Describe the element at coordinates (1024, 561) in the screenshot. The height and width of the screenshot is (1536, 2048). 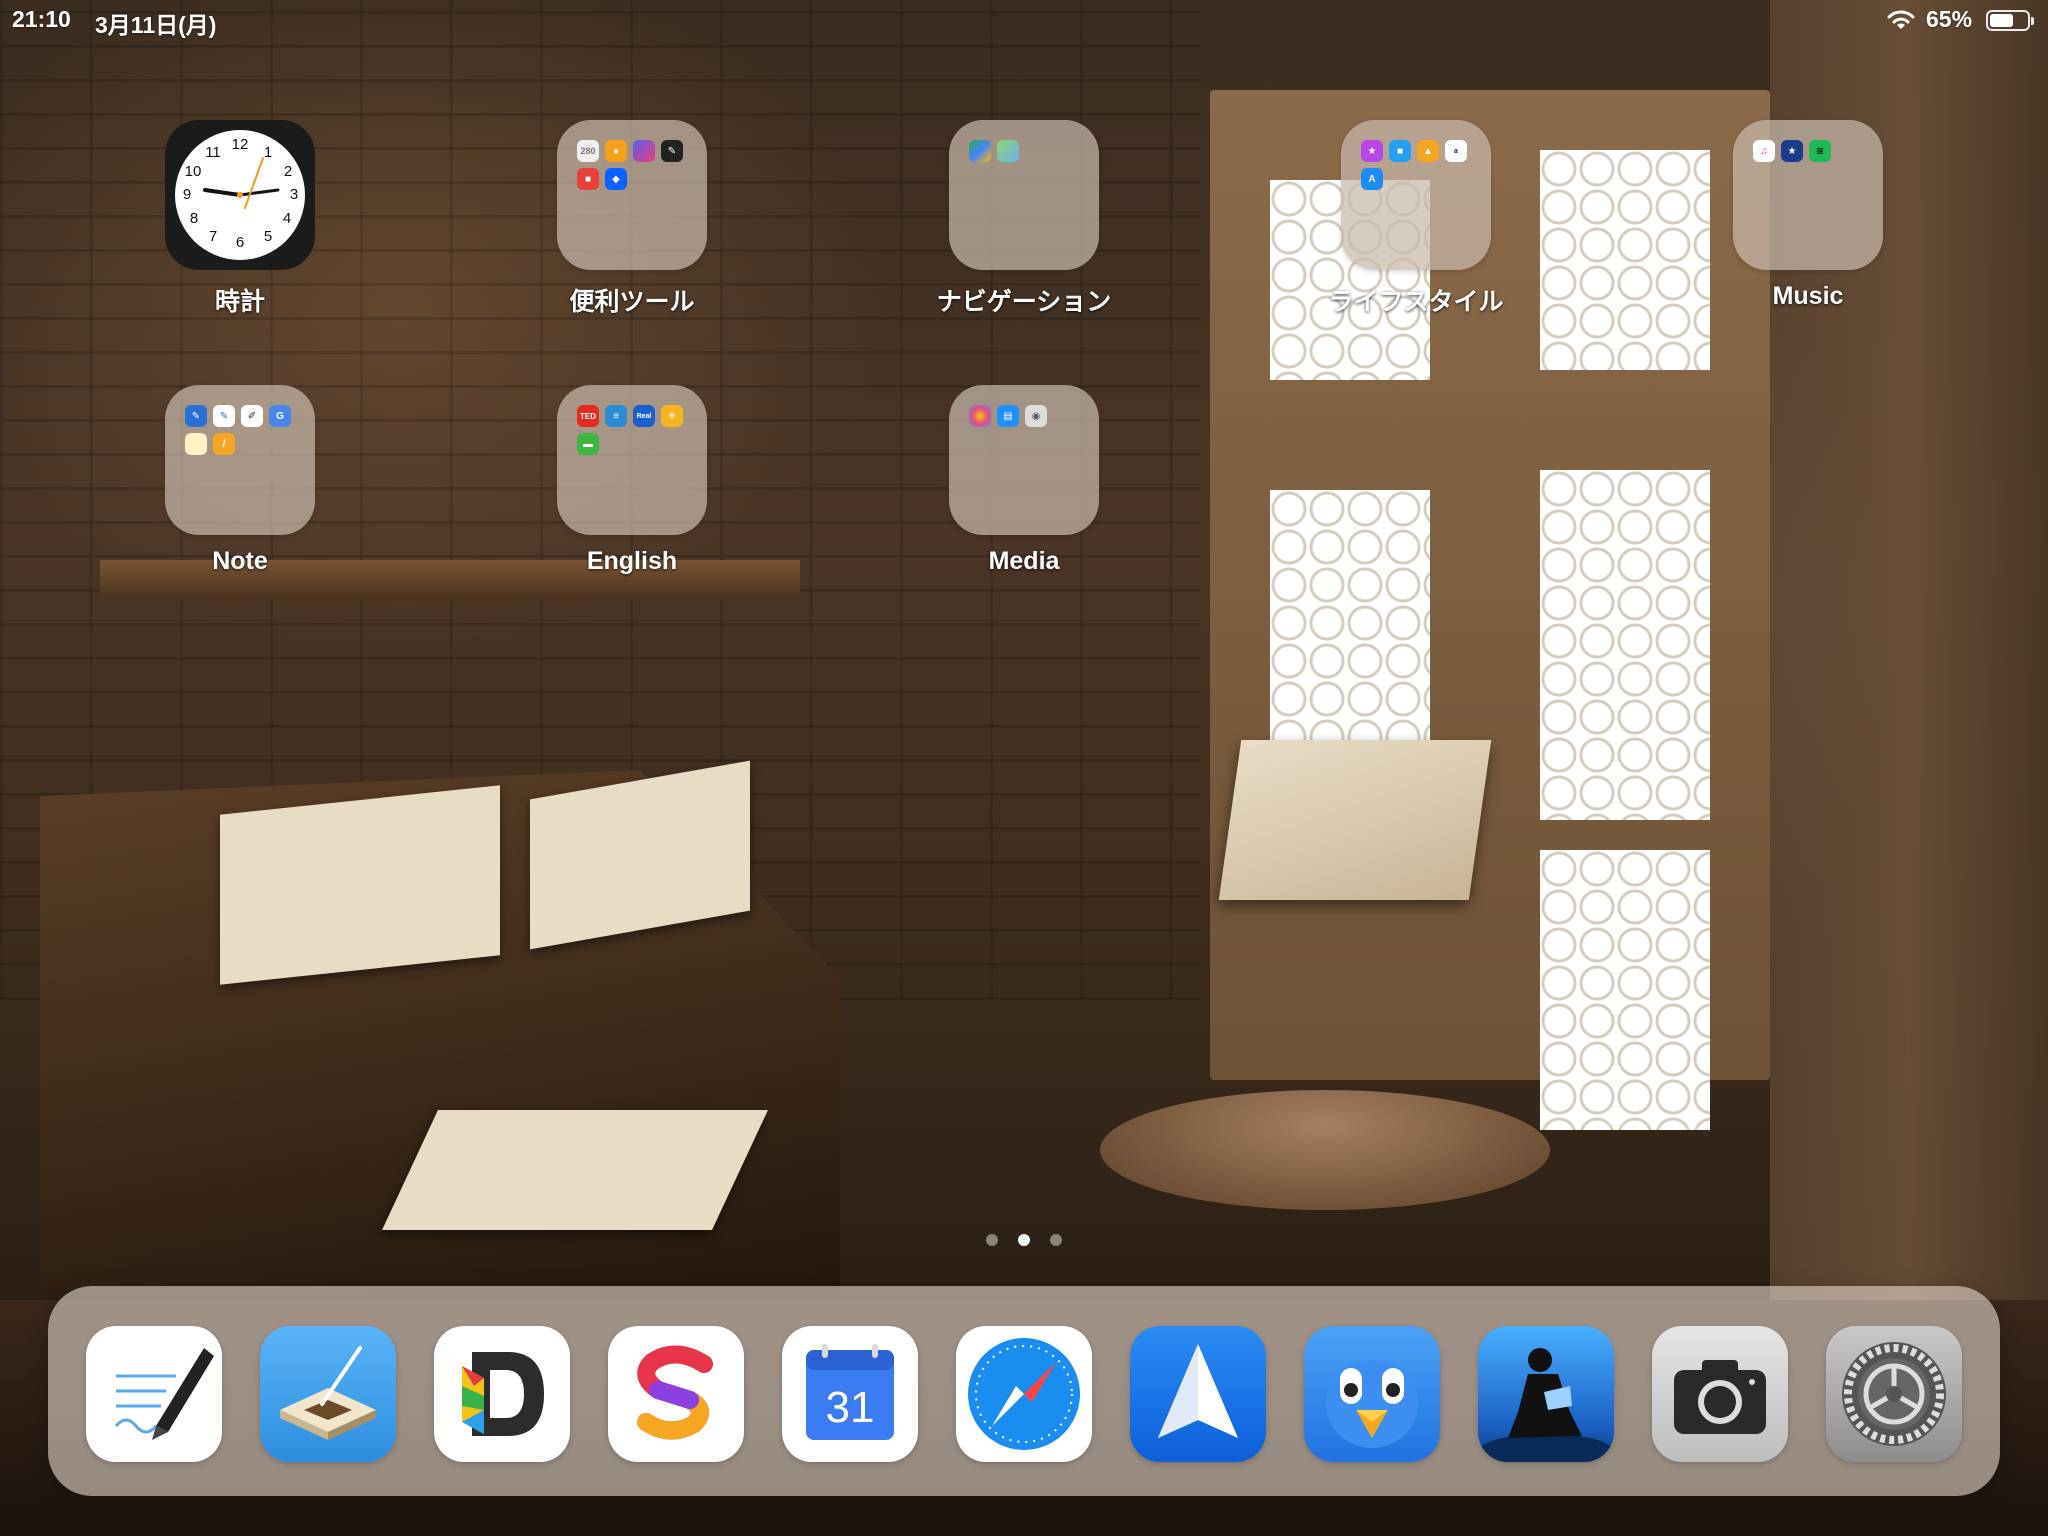
I see `app-label: Media` at that location.